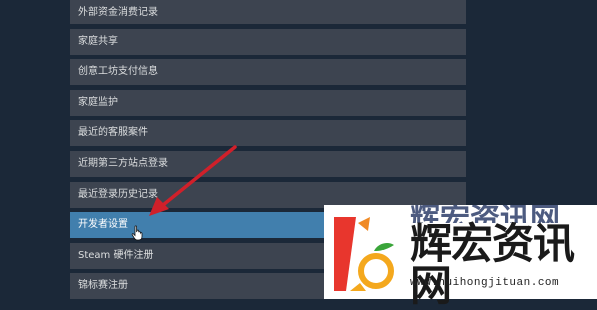 This screenshot has height=310, width=597. What do you see at coordinates (137, 233) in the screenshot?
I see `hand-cursor-icon` at bounding box center [137, 233].